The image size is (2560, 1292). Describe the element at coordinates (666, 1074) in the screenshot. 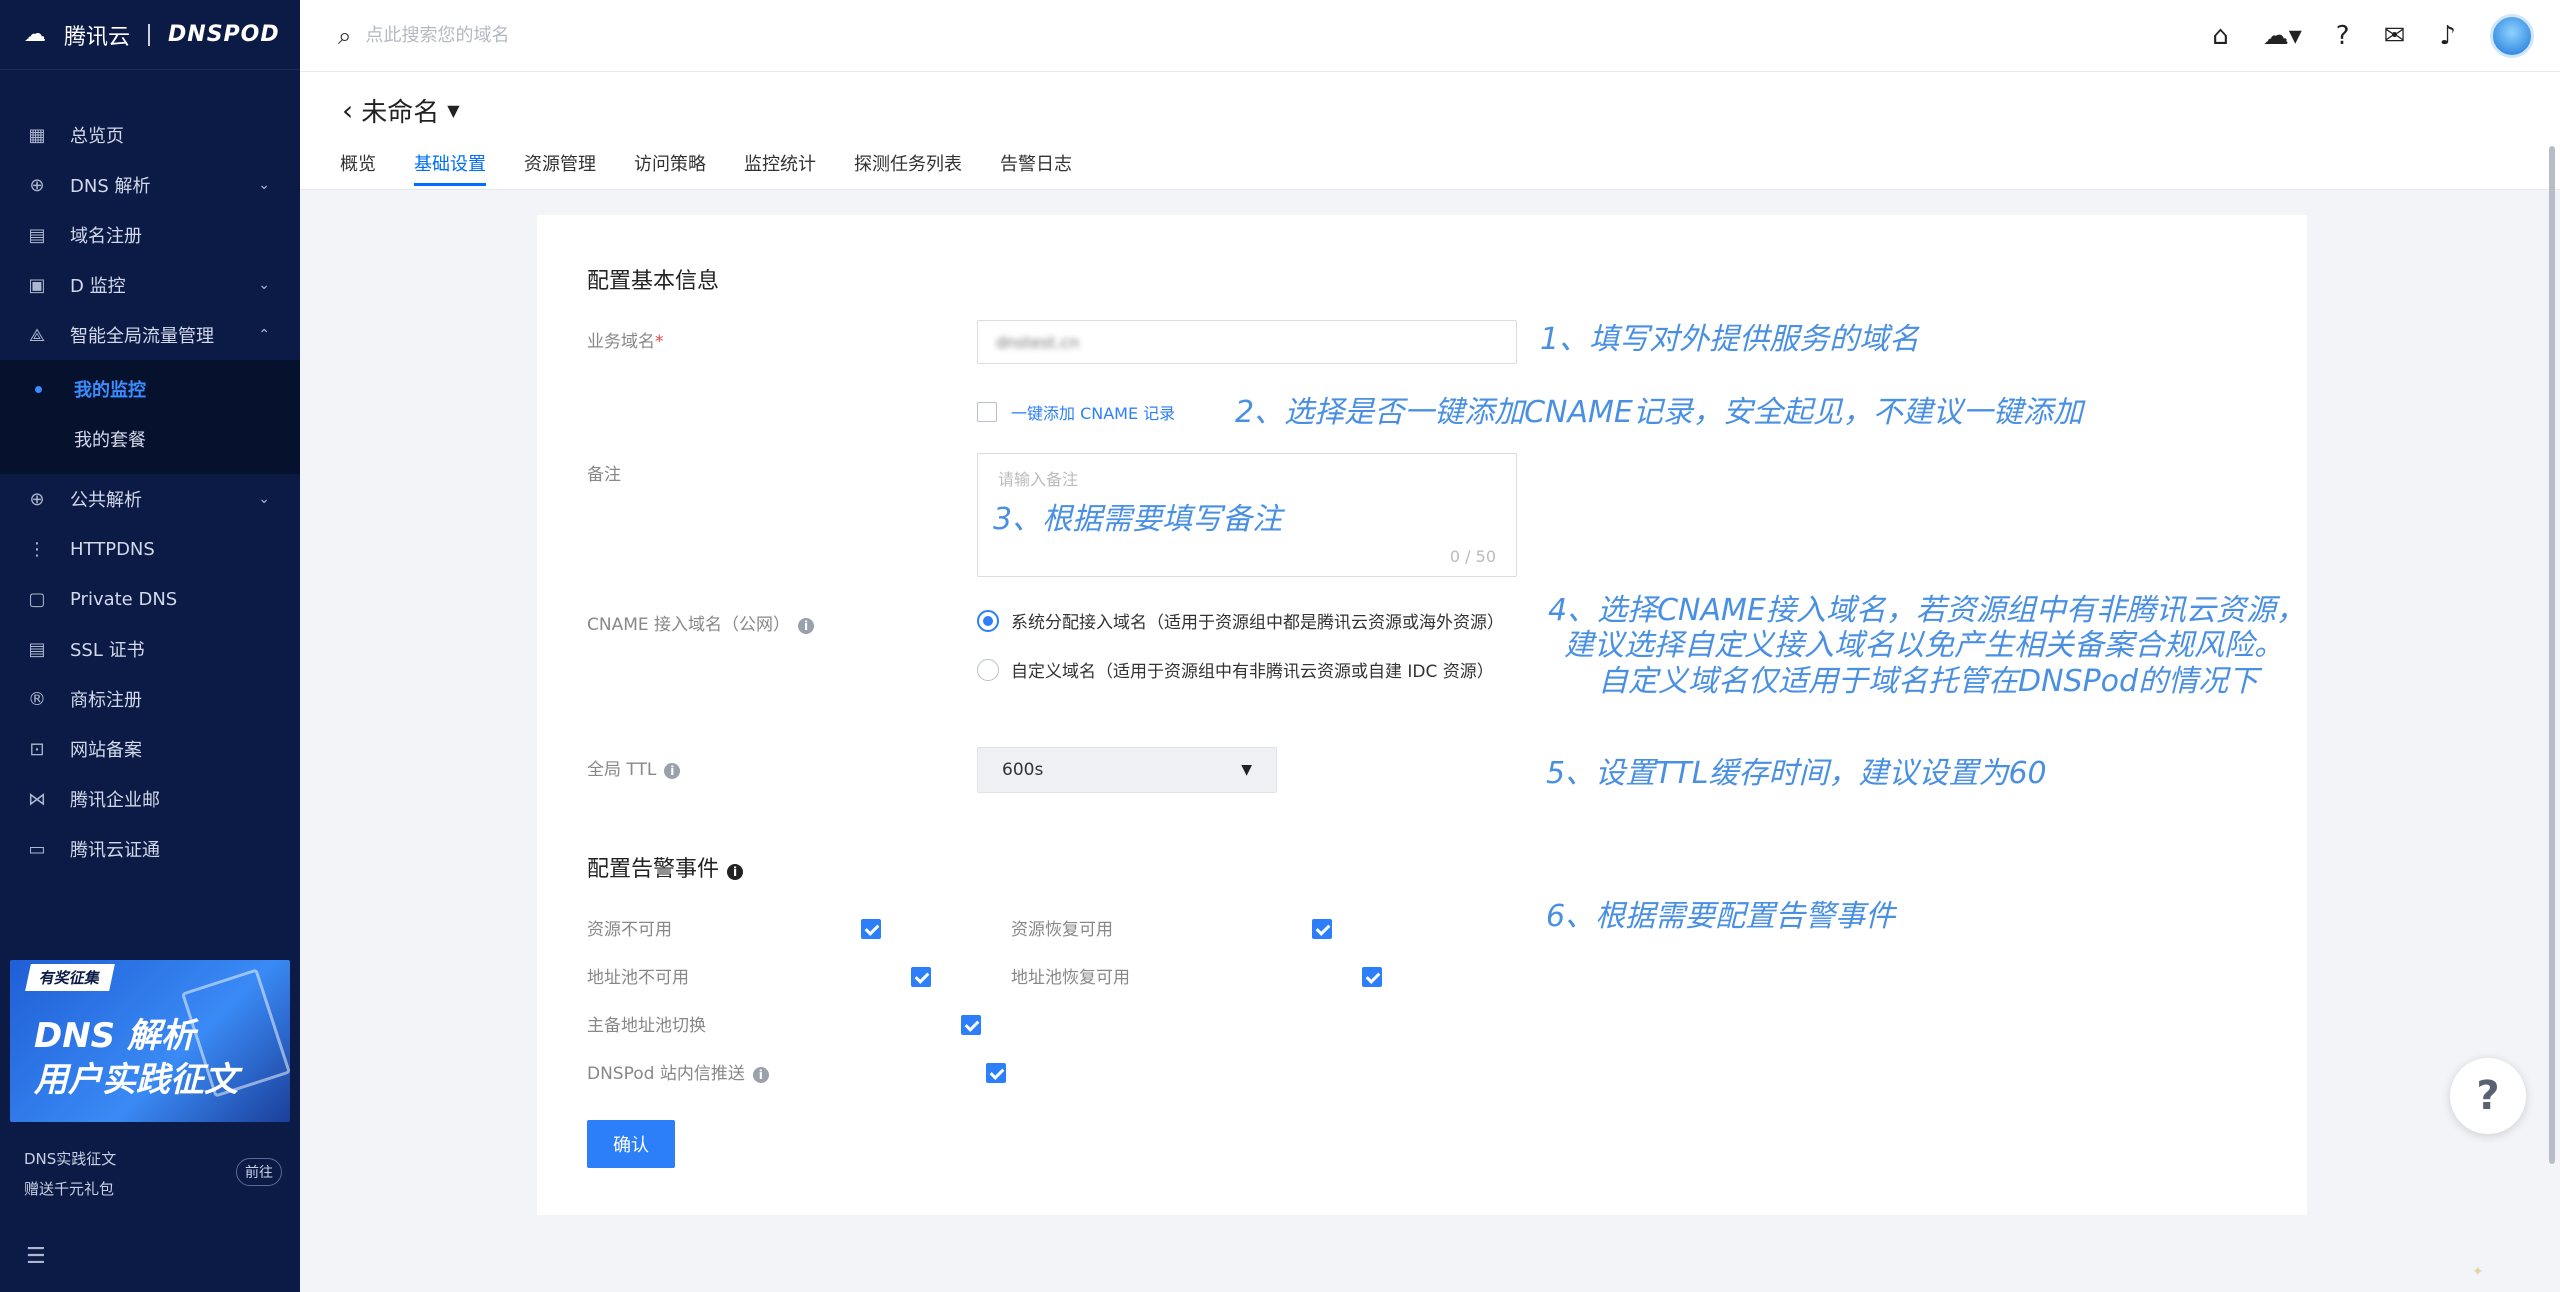

I see `alarm-label-text: DNSPod 站内信推送` at that location.